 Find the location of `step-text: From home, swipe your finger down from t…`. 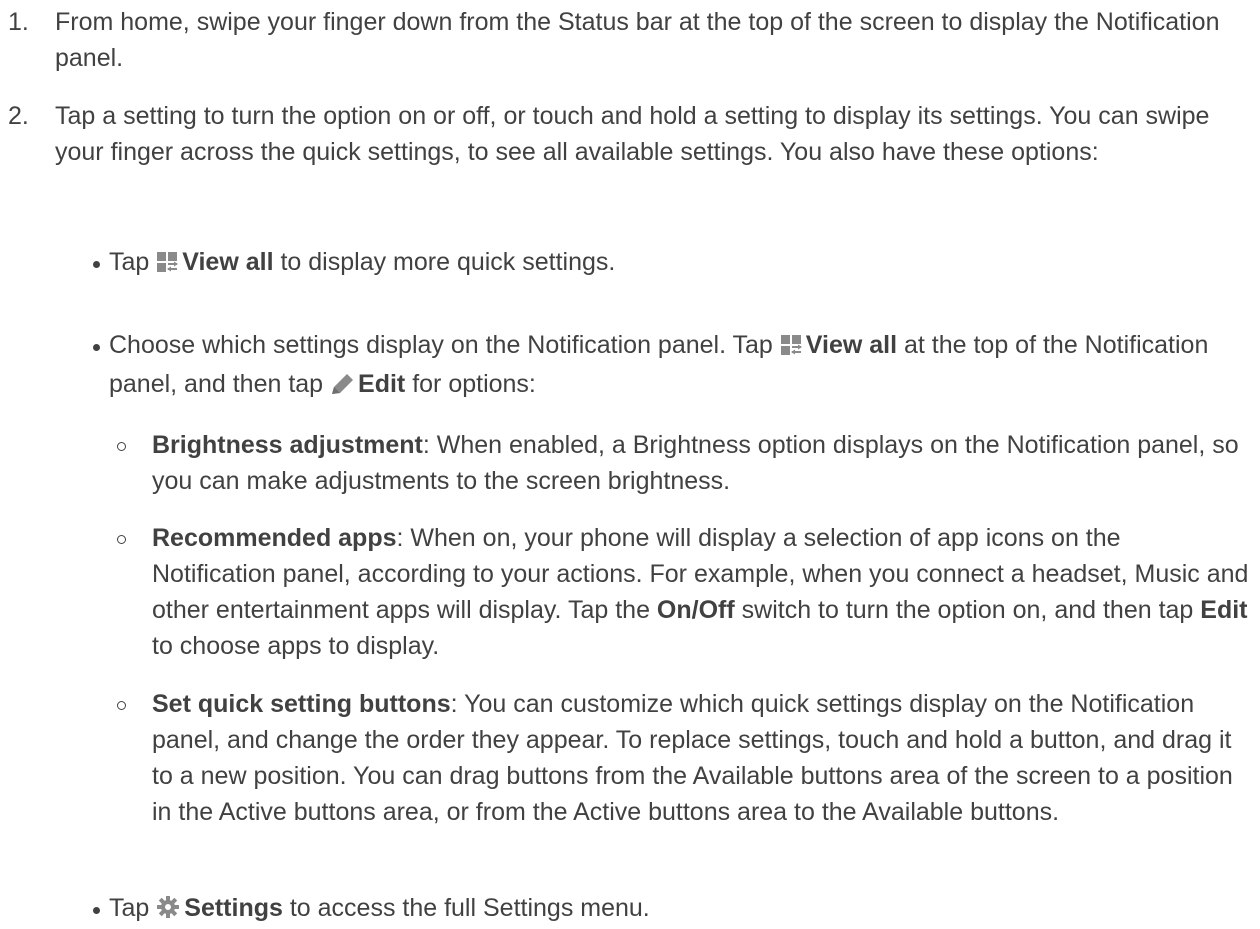

step-text: From home, swipe your finger down from t… is located at coordinates (637, 40).